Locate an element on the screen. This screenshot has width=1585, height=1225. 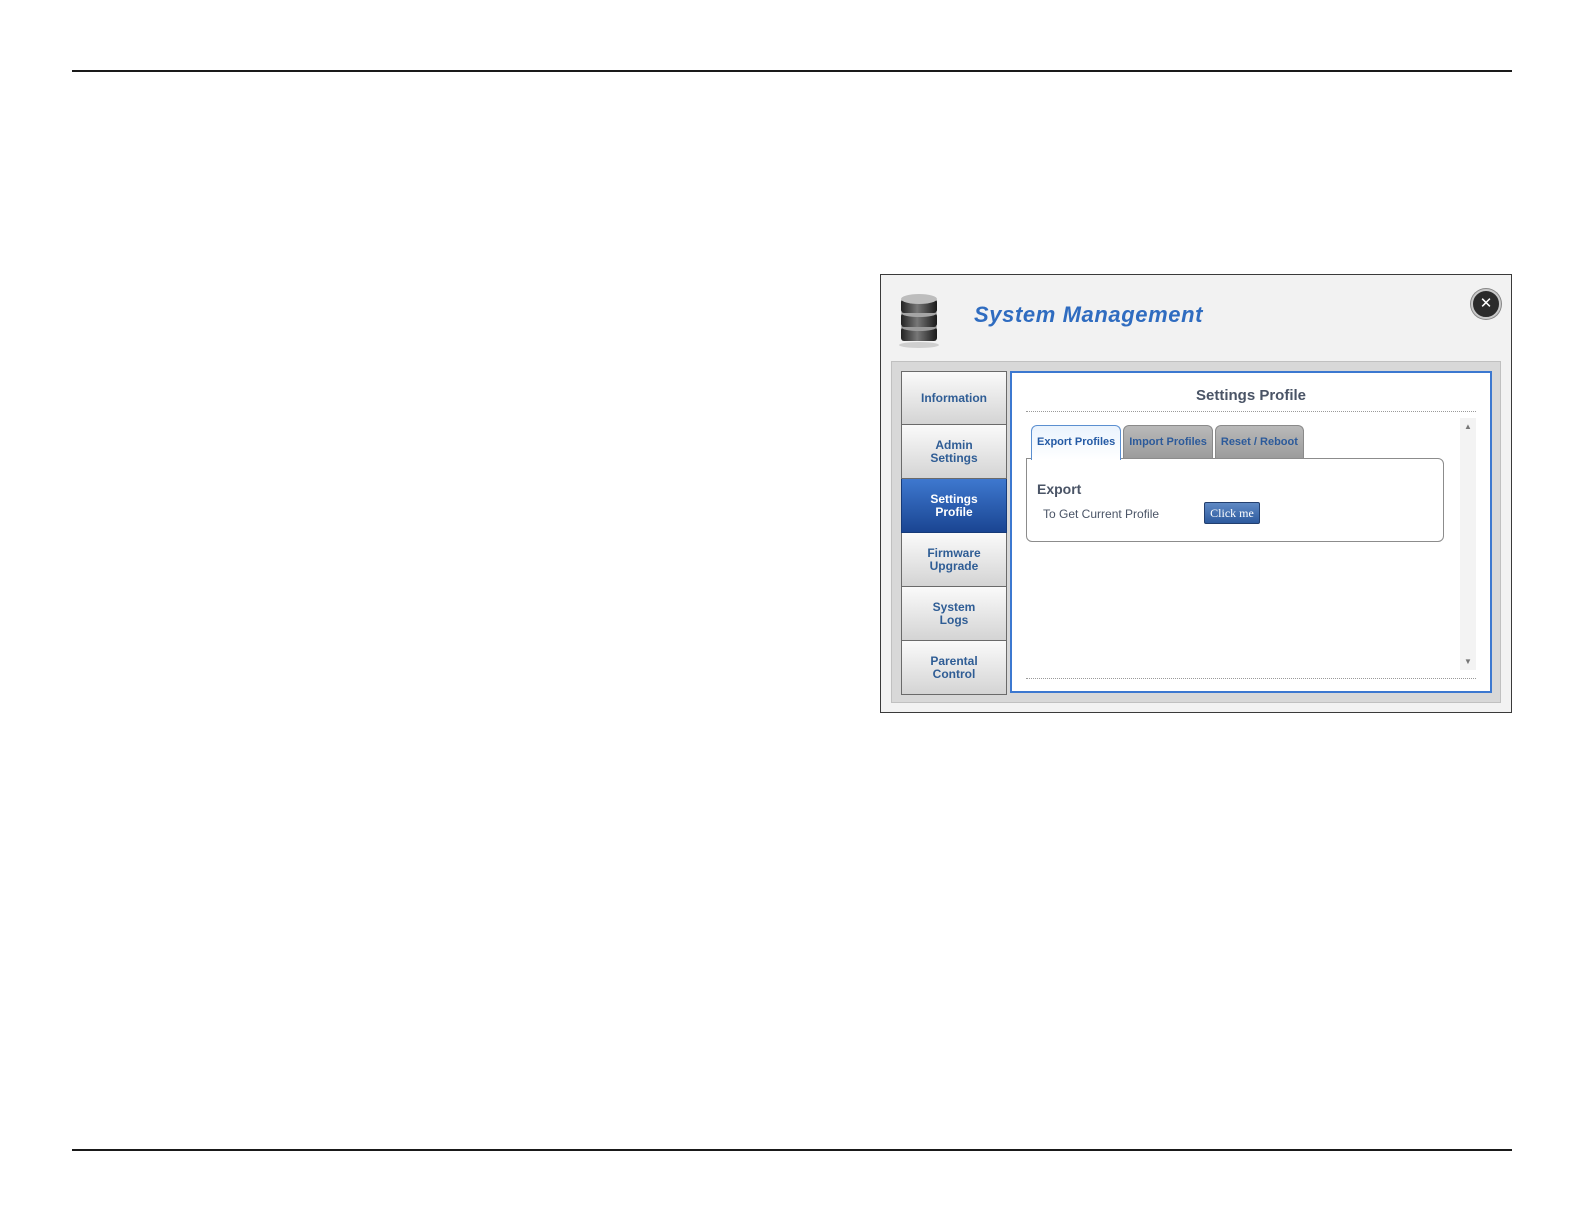
window-header: System Management ✕ is located at coordinates (1196, 318).